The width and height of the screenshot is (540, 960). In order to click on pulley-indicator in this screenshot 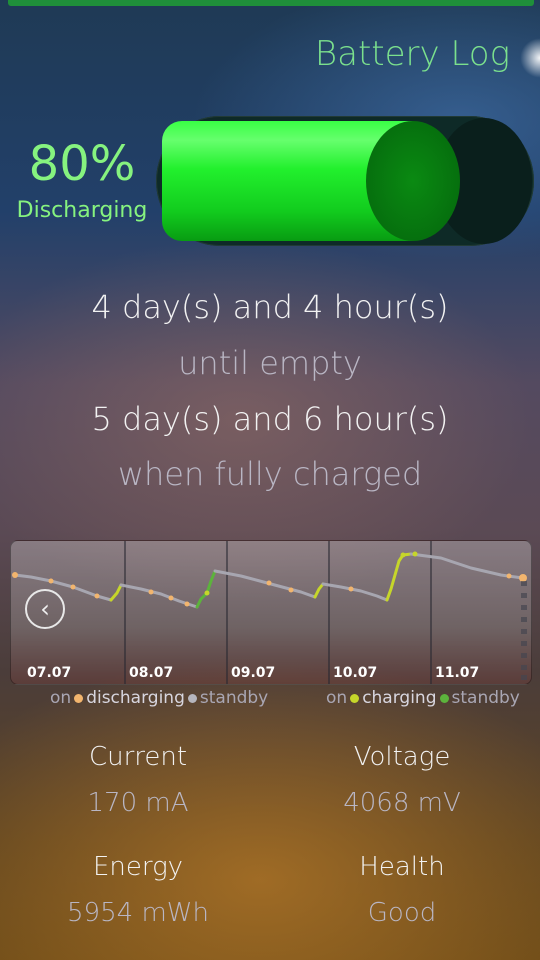, I will do `click(530, 58)`.